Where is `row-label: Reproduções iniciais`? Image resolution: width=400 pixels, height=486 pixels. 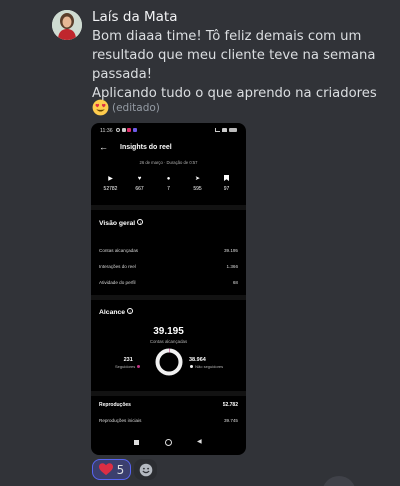
row-label: Reproduções iniciais is located at coordinates (120, 420).